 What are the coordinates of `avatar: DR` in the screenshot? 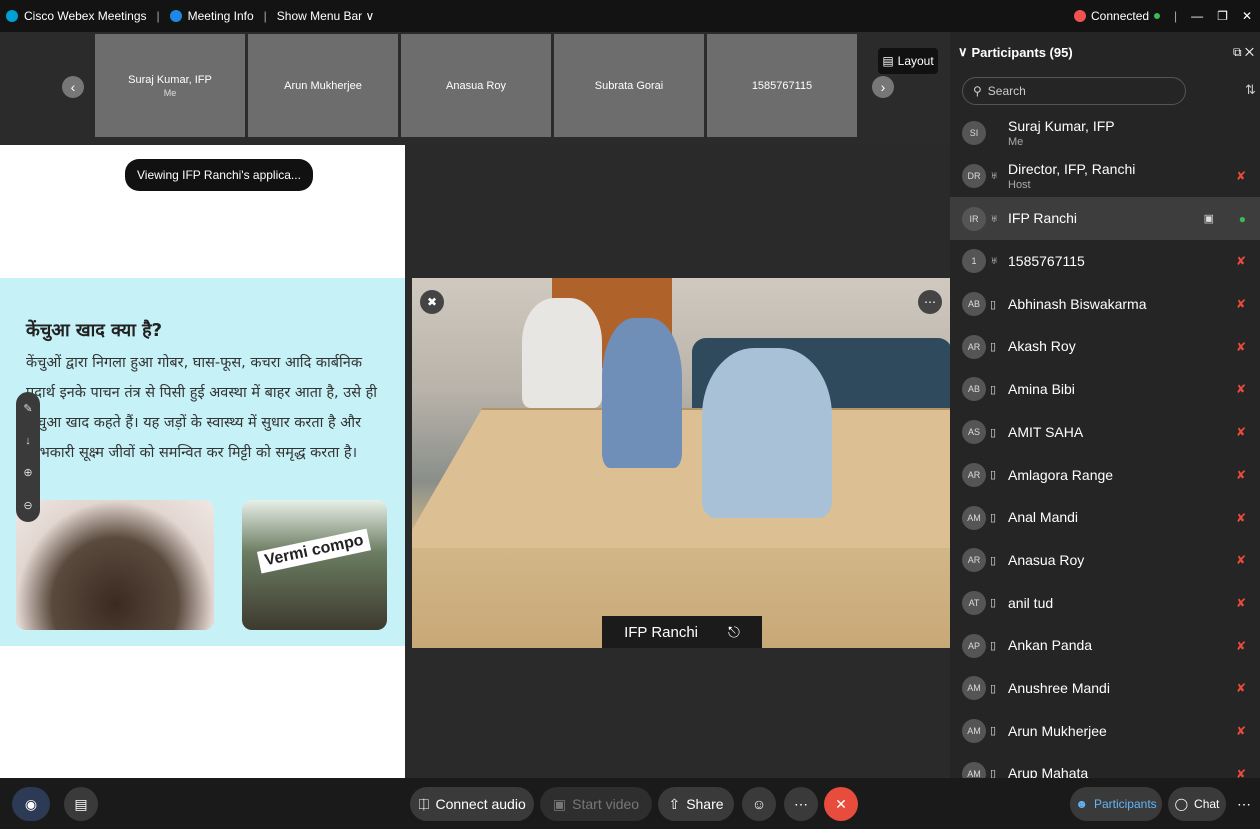 It's located at (974, 176).